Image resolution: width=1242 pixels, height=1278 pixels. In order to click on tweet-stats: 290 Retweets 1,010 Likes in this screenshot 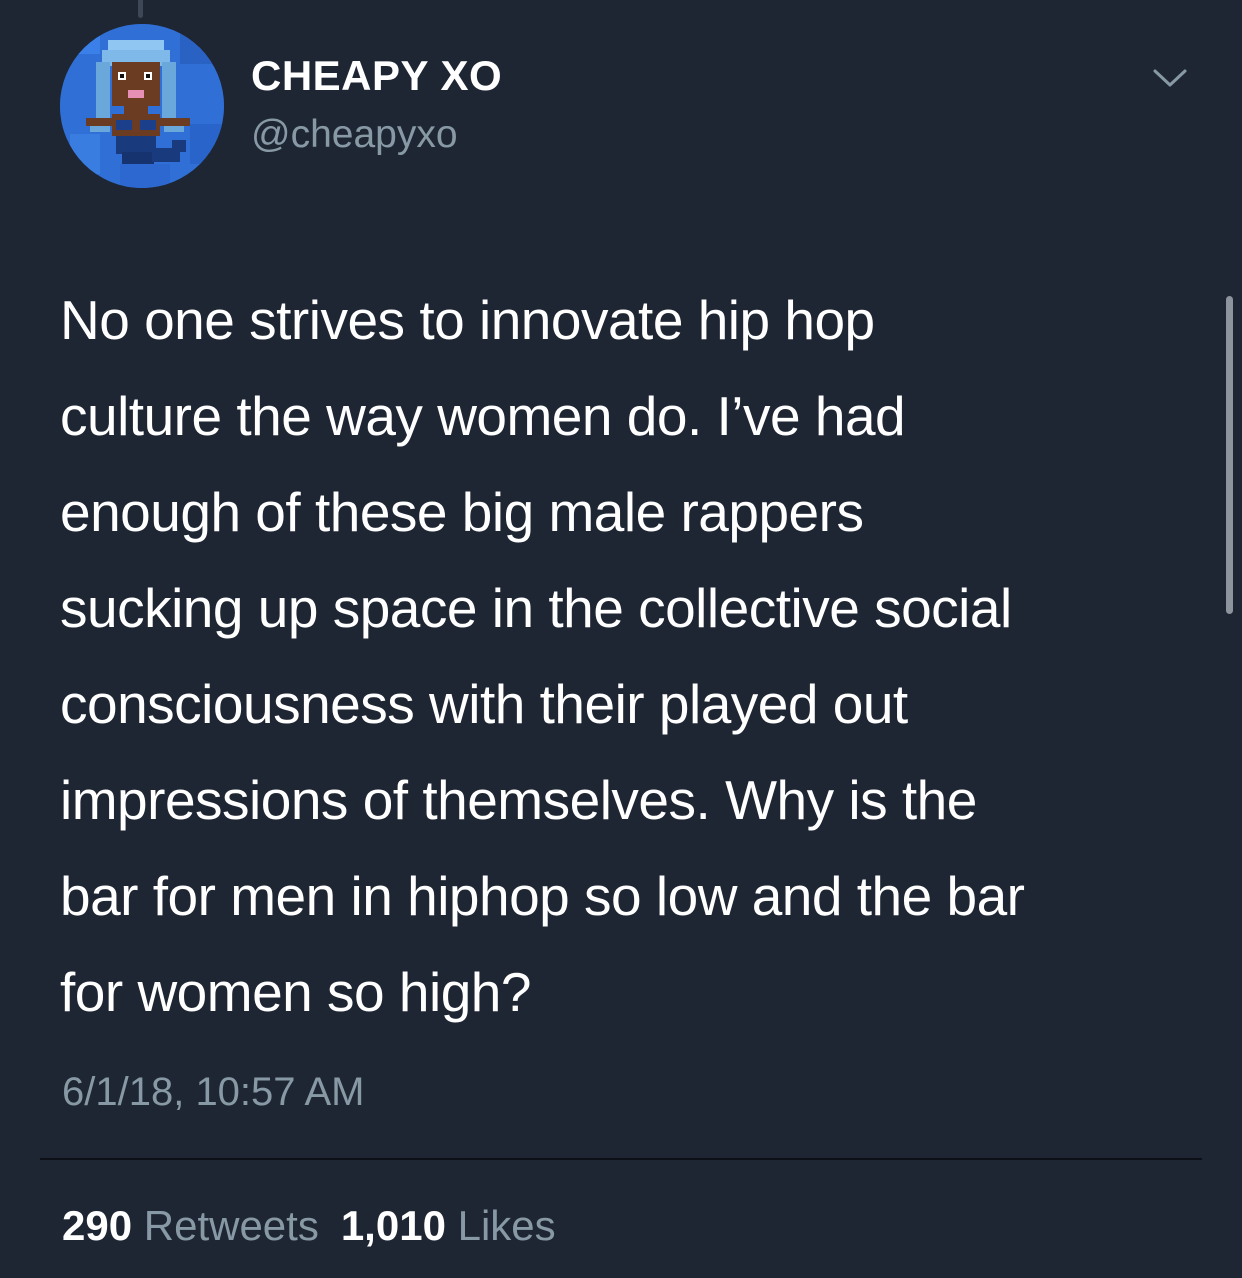, I will do `click(309, 1226)`.